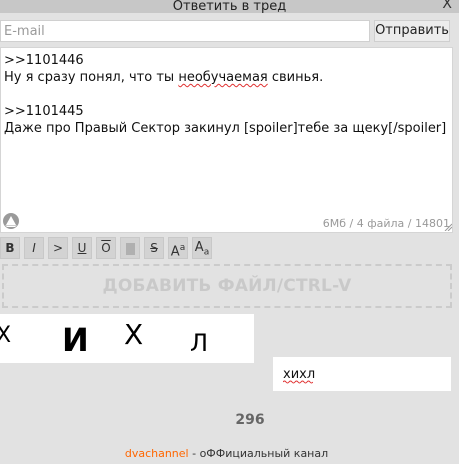 The height and width of the screenshot is (464, 459). Describe the element at coordinates (58, 248) in the screenshot. I see `quote-button: >` at that location.